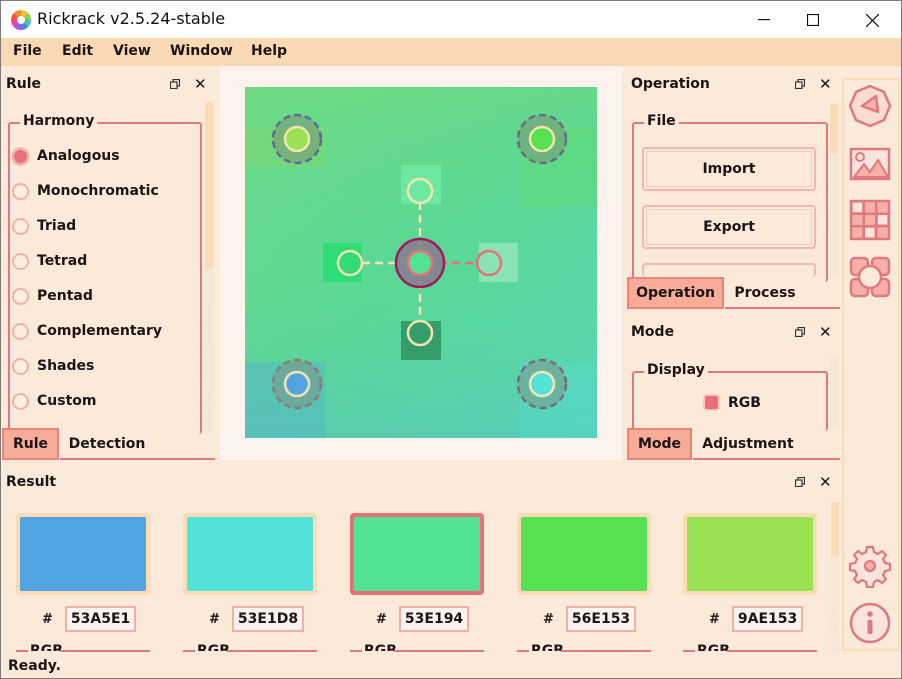  What do you see at coordinates (434, 619) in the screenshot?
I see `hex-input: 53E194` at bounding box center [434, 619].